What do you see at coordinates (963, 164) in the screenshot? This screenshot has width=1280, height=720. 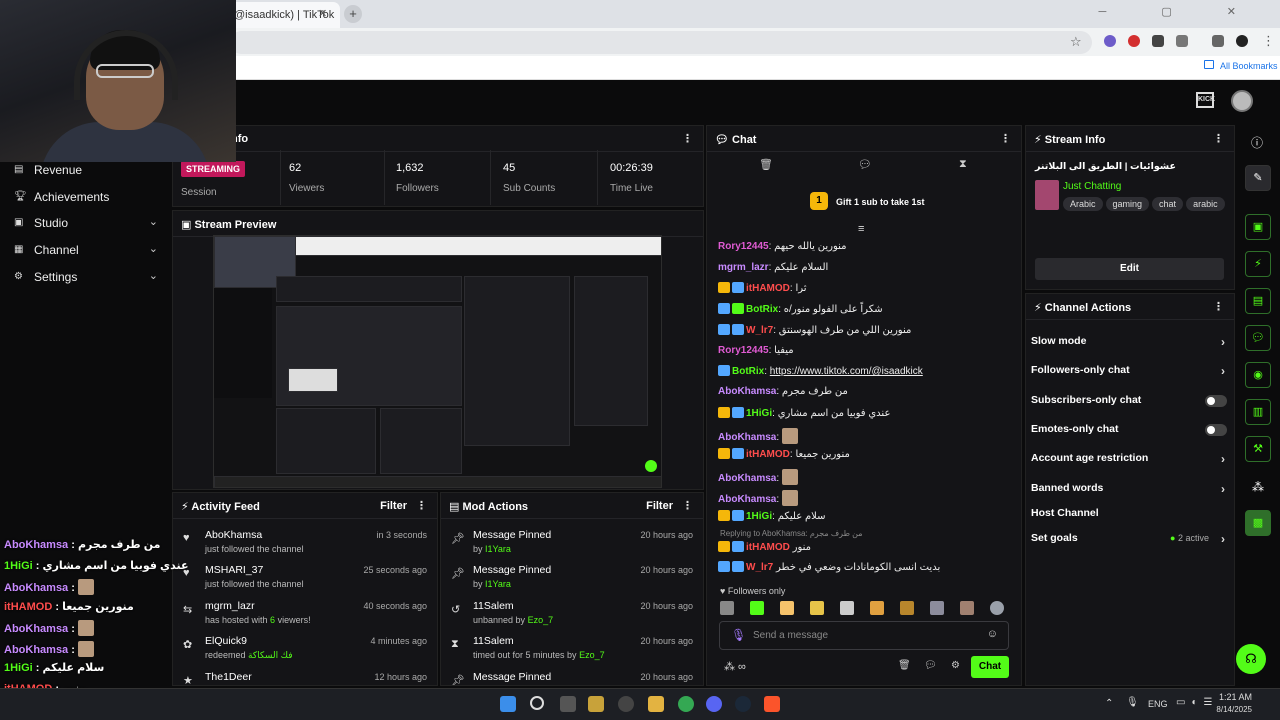 I see `timer-icon: ⧗` at bounding box center [963, 164].